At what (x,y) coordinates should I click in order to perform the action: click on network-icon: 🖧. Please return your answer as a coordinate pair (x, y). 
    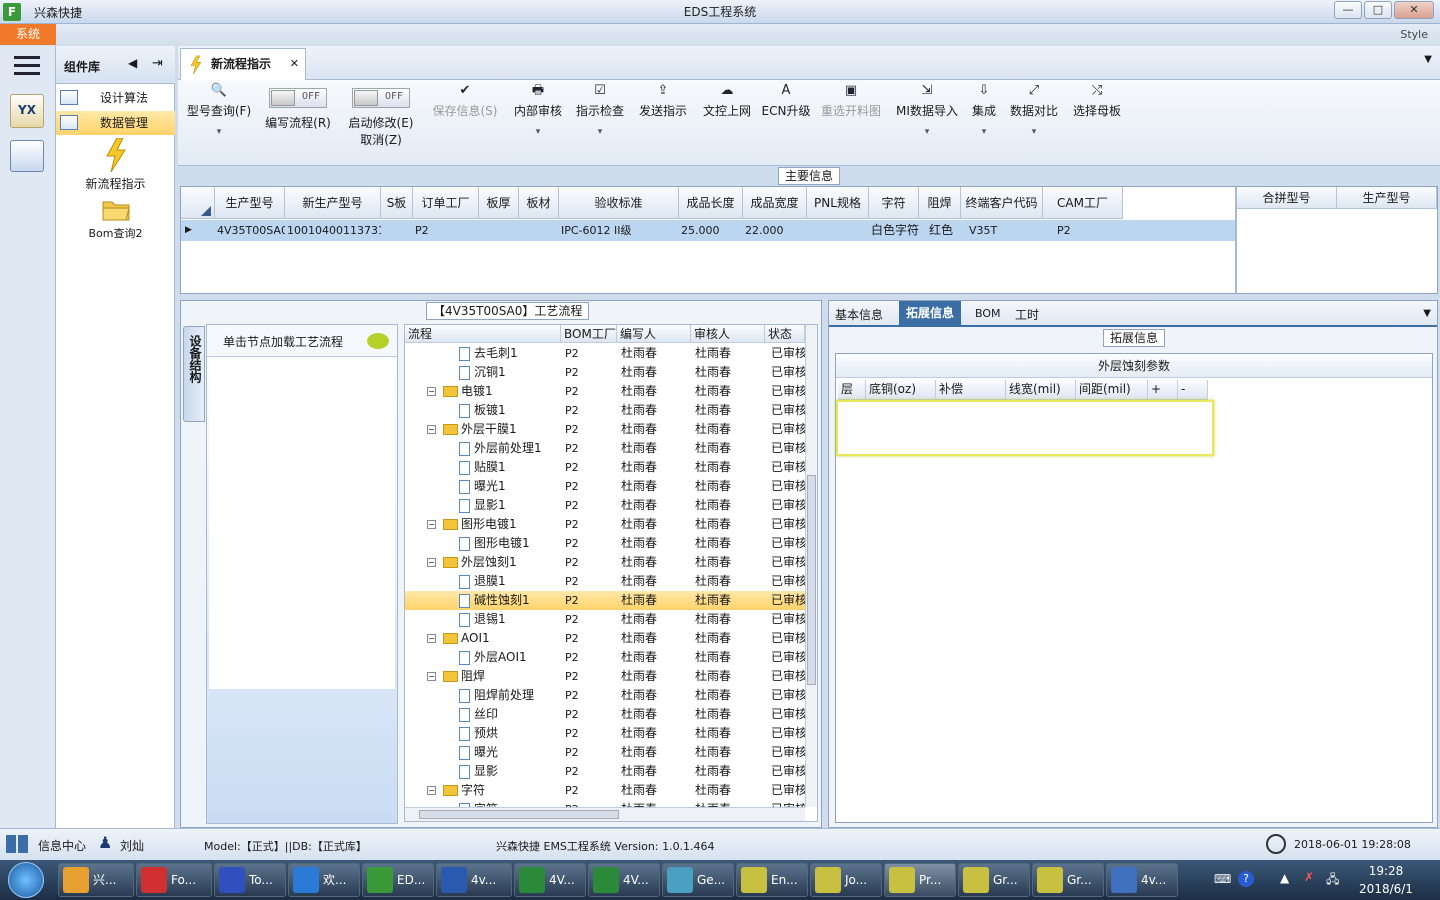
    Looking at the image, I should click on (1332, 880).